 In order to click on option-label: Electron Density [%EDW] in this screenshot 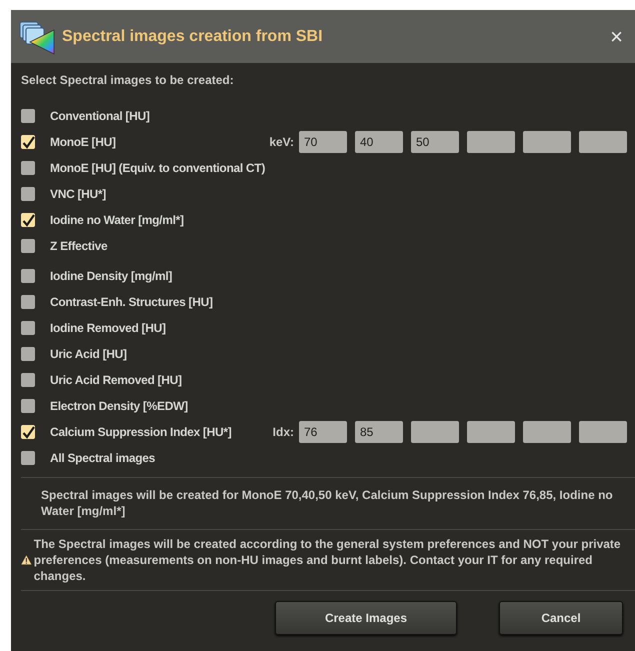, I will do `click(119, 406)`.